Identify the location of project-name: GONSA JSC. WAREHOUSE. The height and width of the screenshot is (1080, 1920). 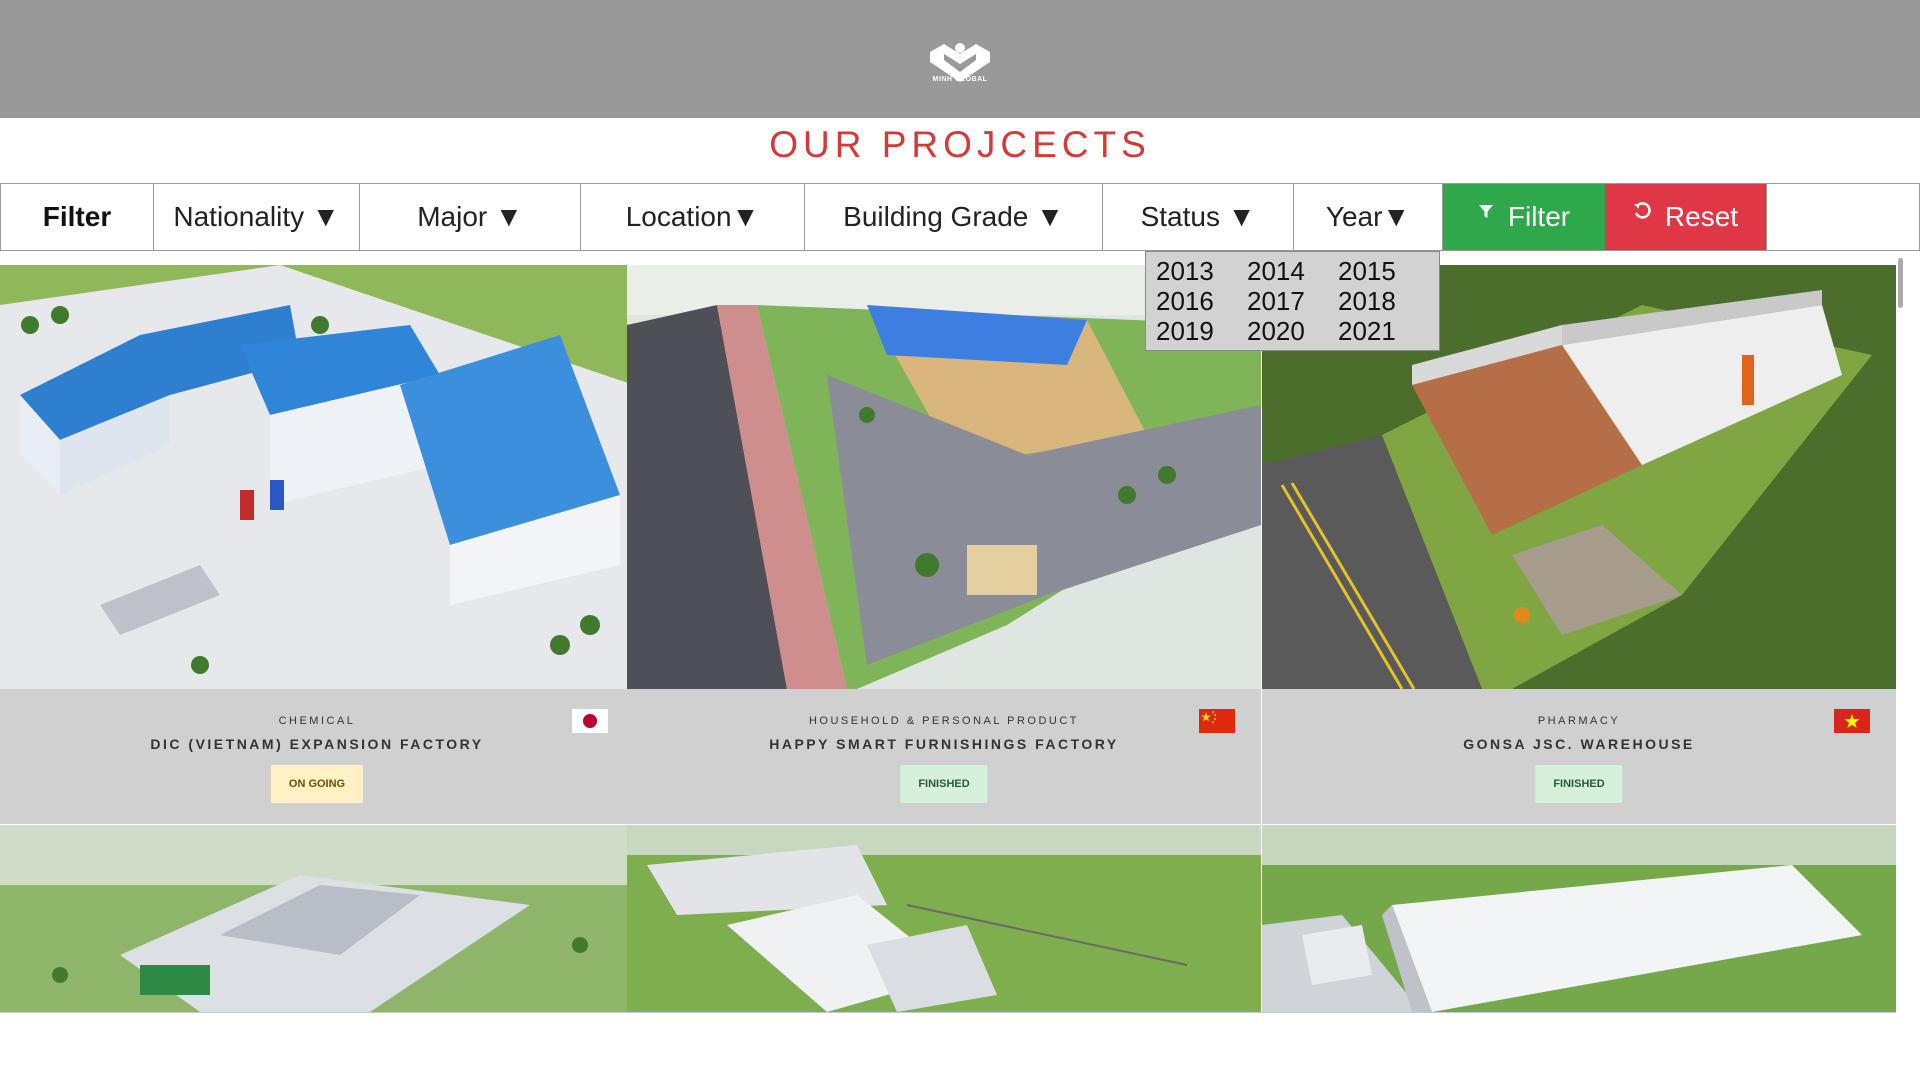
(1579, 744).